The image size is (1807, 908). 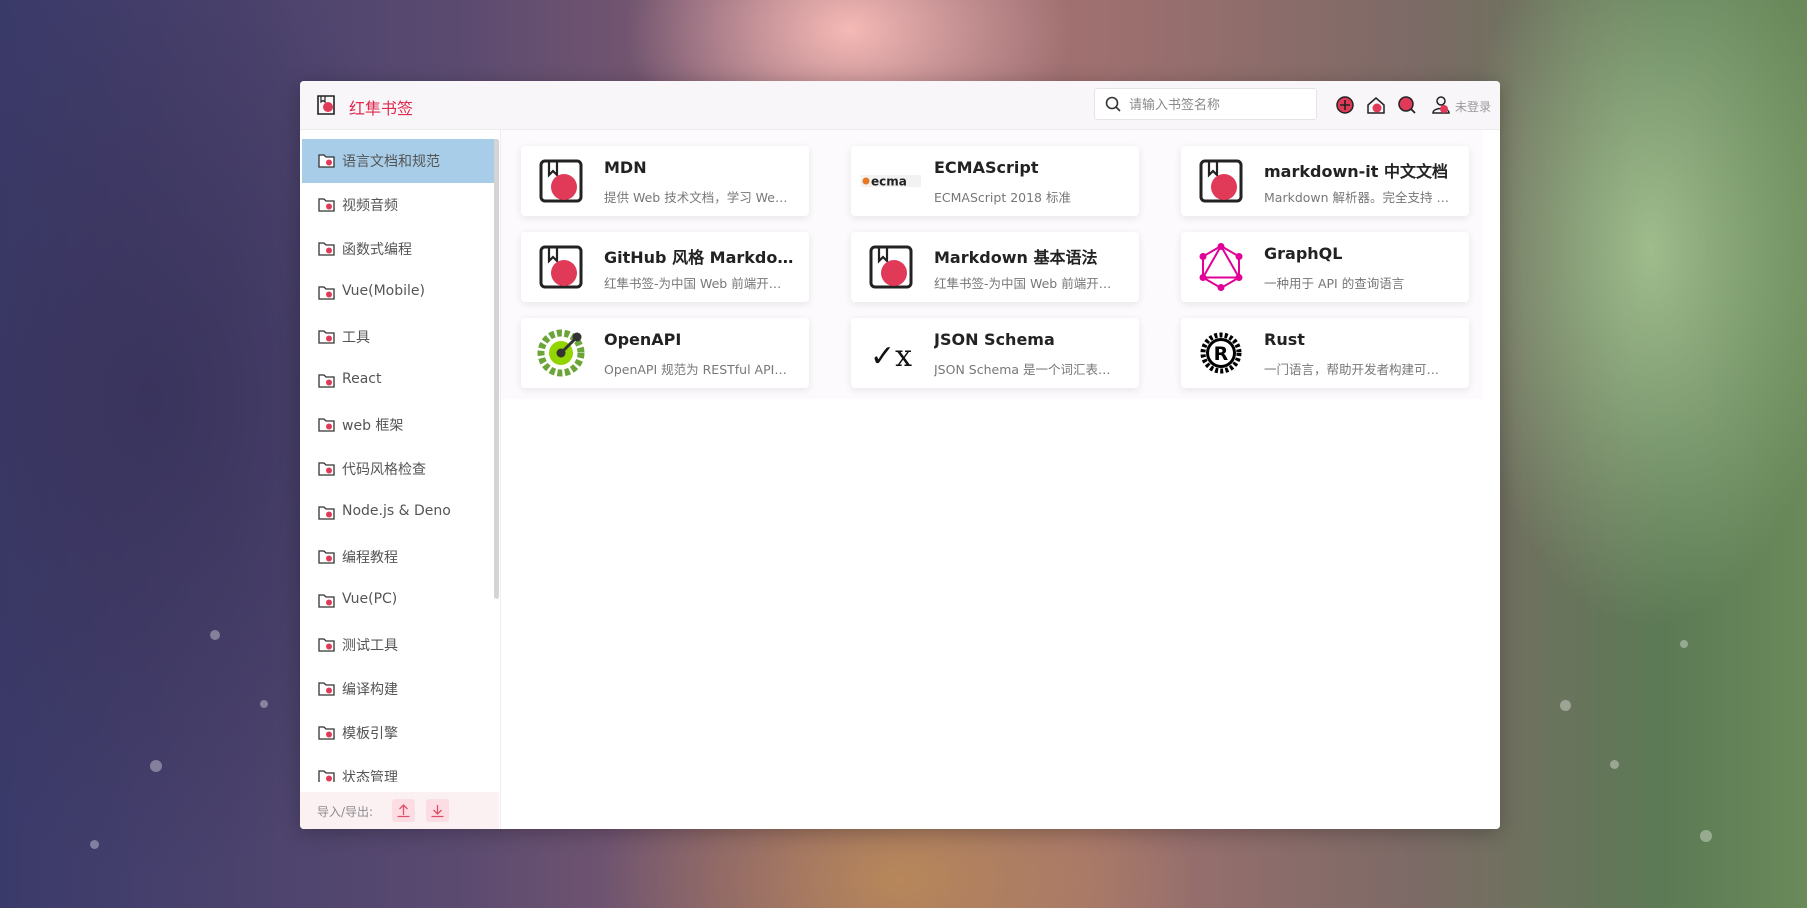 I want to click on svg-text: R, so click(x=1221, y=354).